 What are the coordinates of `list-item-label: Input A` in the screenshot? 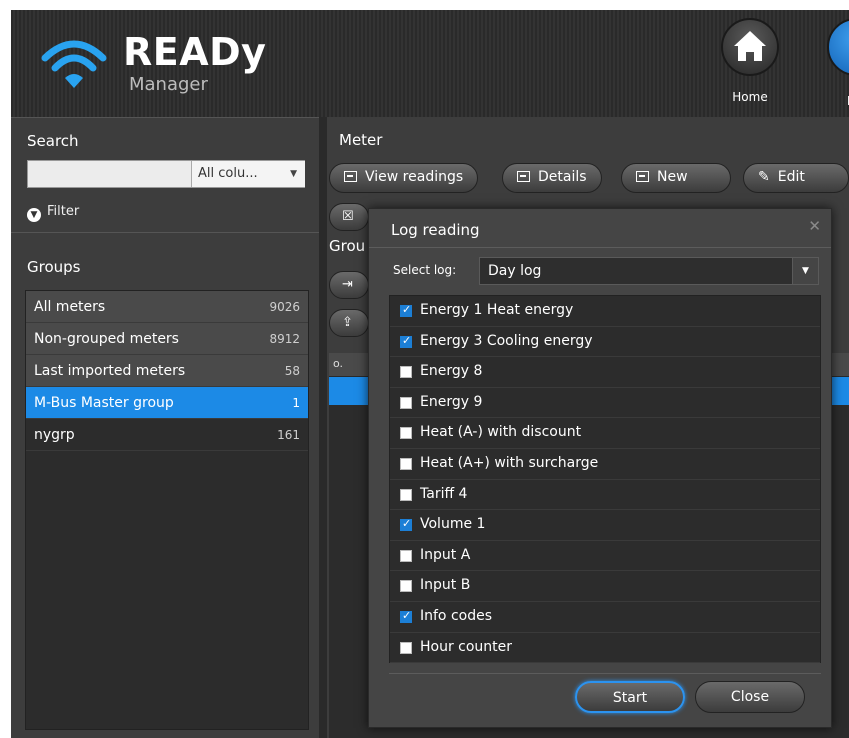 It's located at (445, 554).